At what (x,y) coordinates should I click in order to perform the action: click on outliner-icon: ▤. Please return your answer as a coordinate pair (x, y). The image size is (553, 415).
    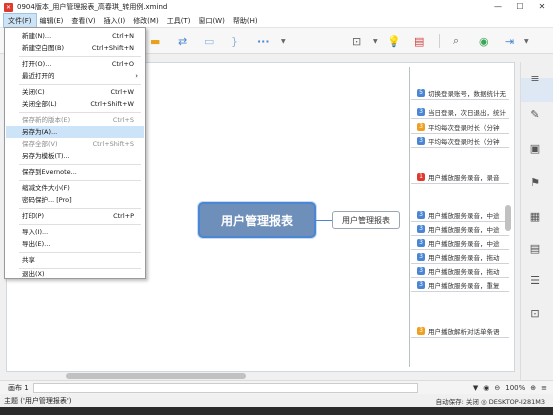
    Looking at the image, I should click on (419, 41).